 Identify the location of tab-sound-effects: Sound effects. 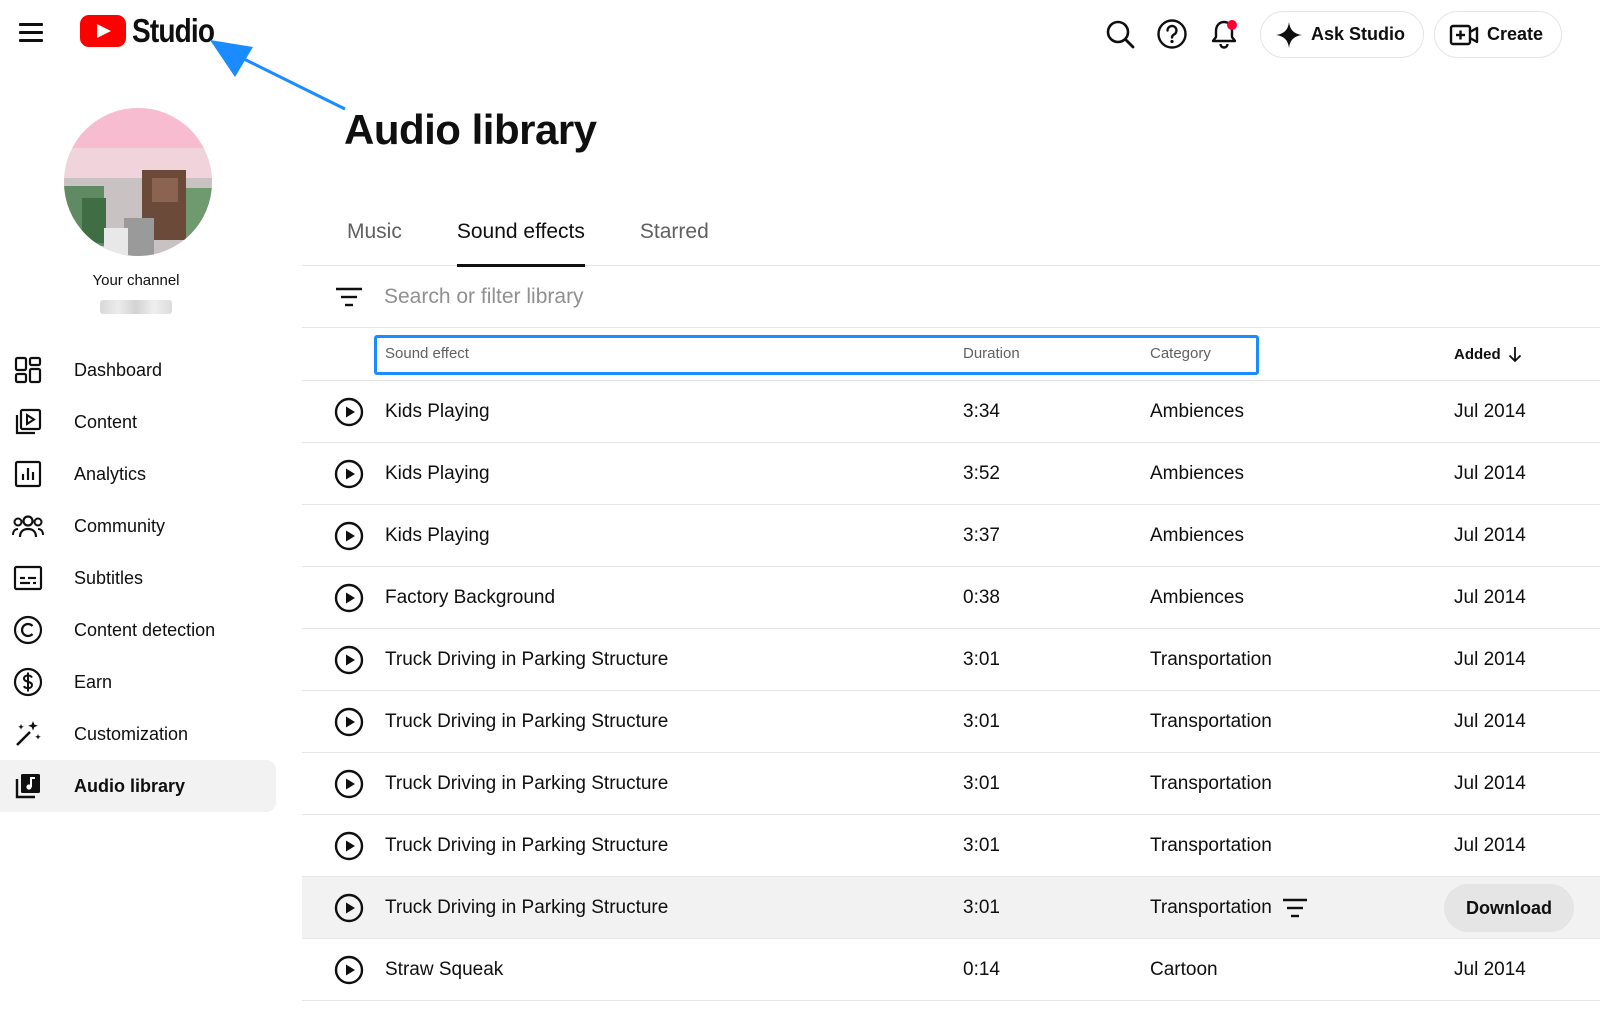
(520, 240).